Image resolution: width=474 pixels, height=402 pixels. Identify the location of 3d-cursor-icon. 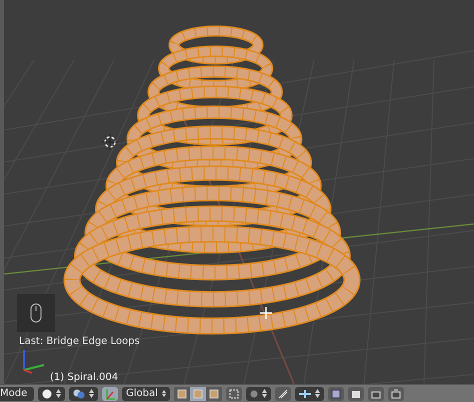
(110, 142).